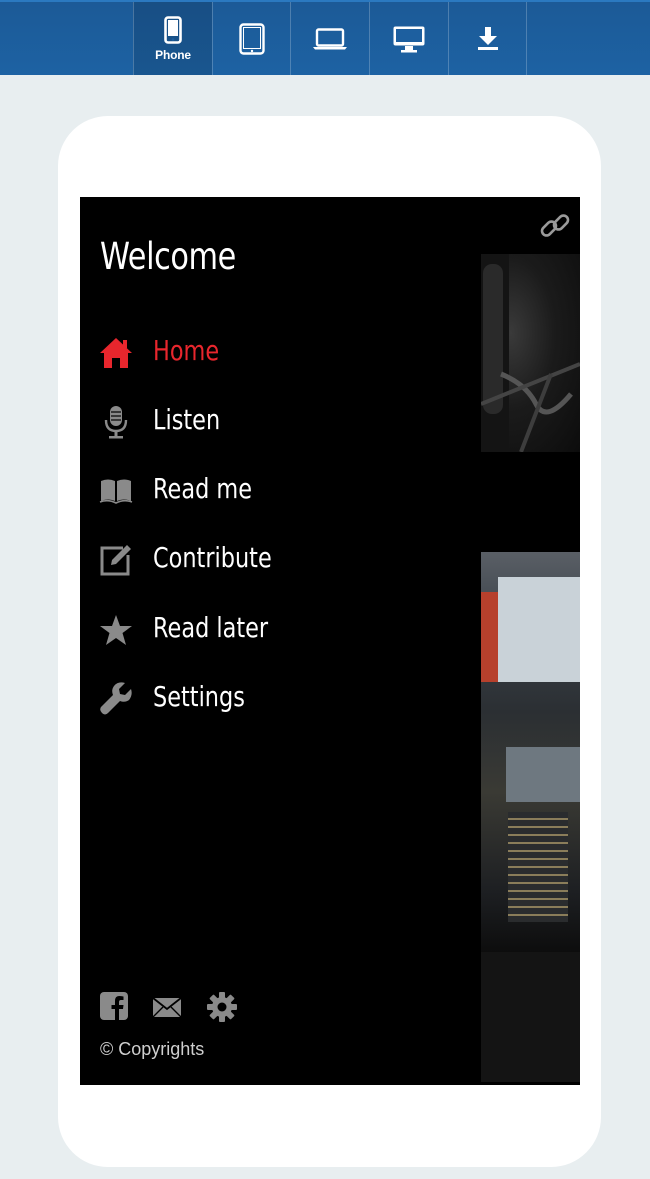  What do you see at coordinates (167, 1007) in the screenshot?
I see `mail-icon` at bounding box center [167, 1007].